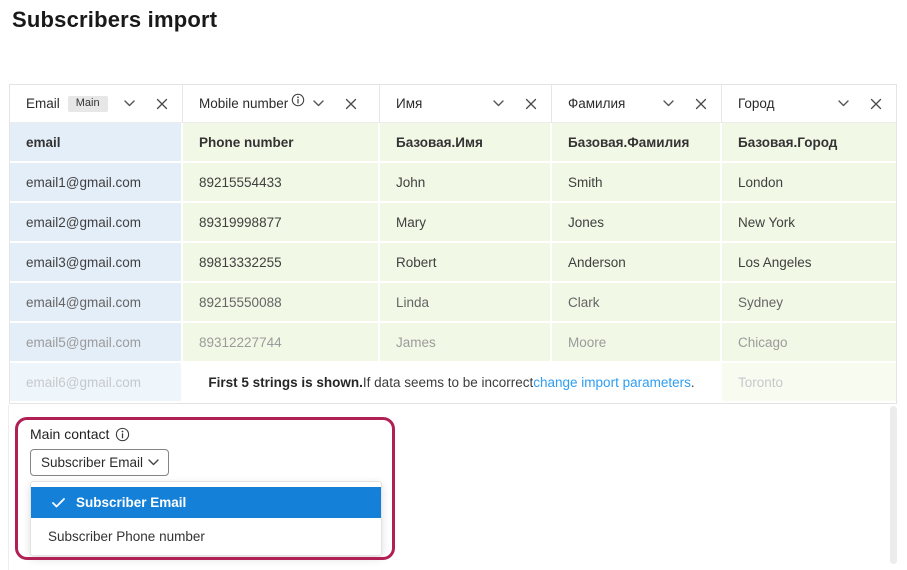 This screenshot has height=570, width=907. What do you see at coordinates (58, 502) in the screenshot?
I see `check-icon` at bounding box center [58, 502].